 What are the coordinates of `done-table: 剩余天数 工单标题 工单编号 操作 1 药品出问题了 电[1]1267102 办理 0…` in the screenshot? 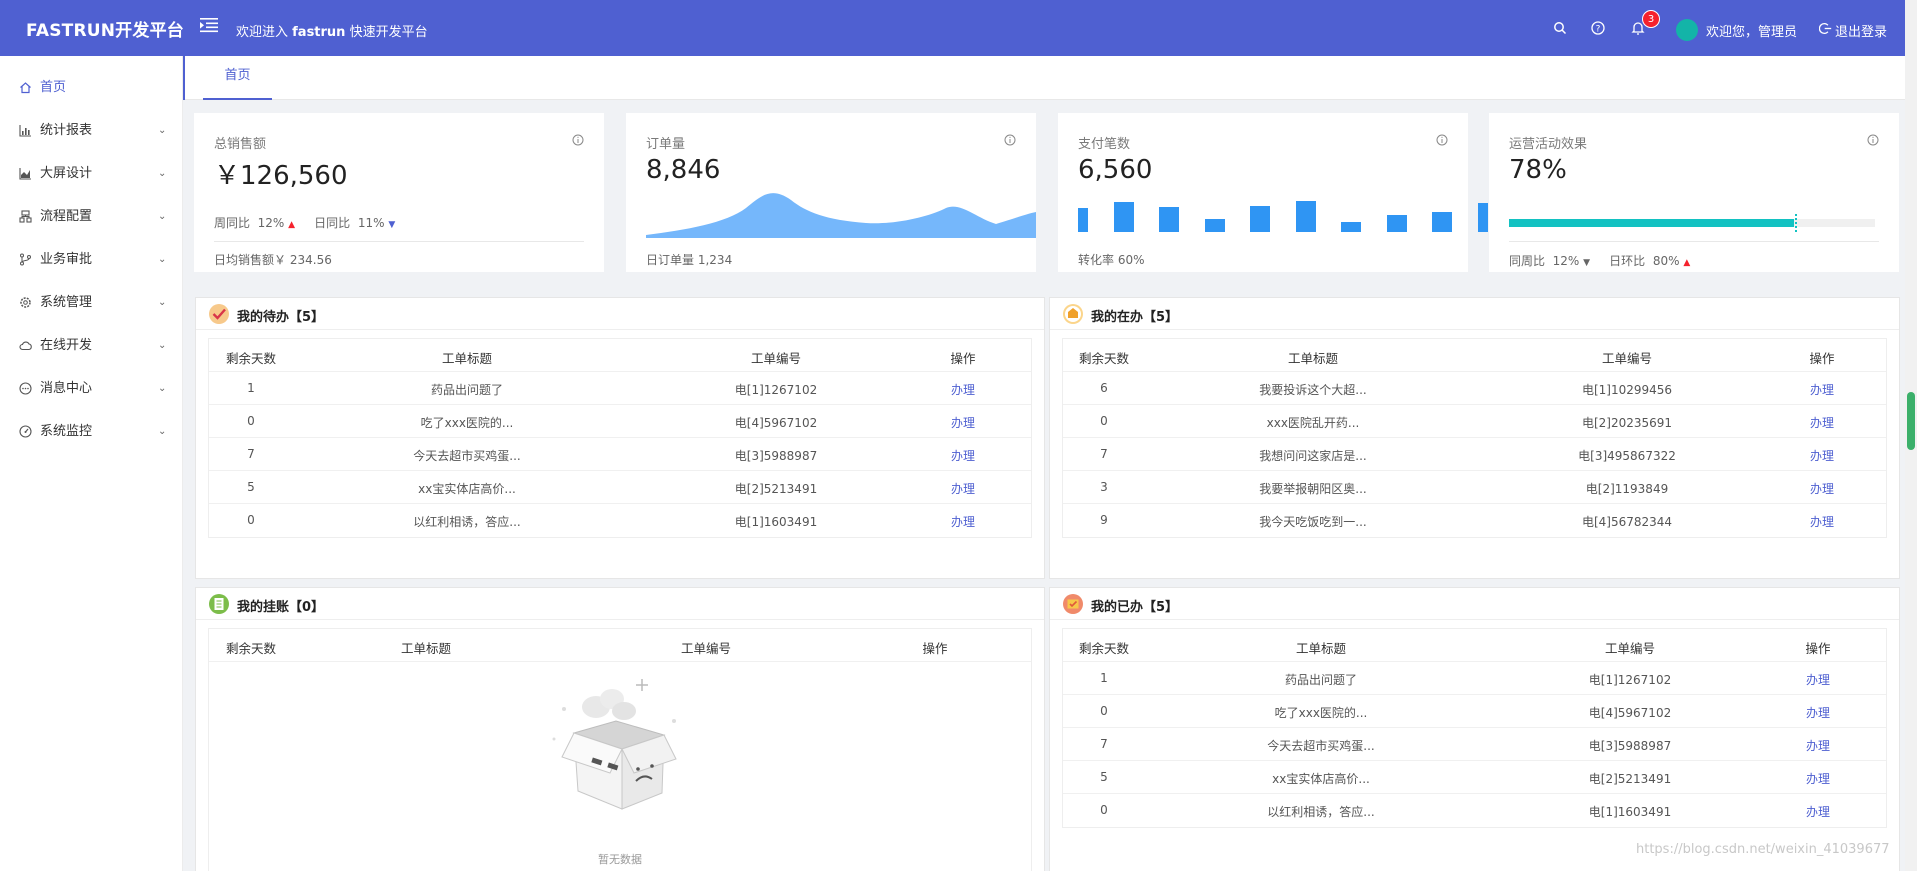 It's located at (1474, 728).